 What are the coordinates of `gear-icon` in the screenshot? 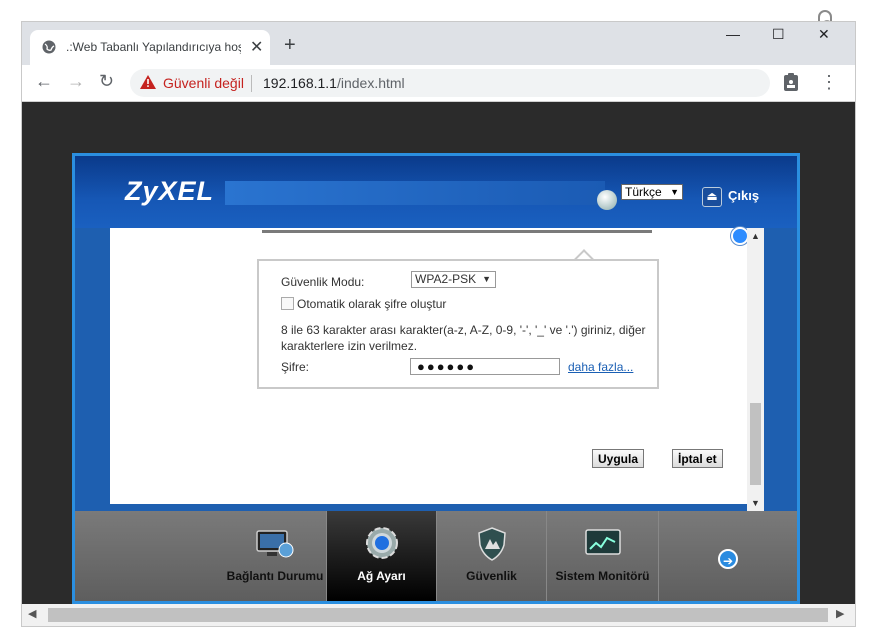 It's located at (381, 543).